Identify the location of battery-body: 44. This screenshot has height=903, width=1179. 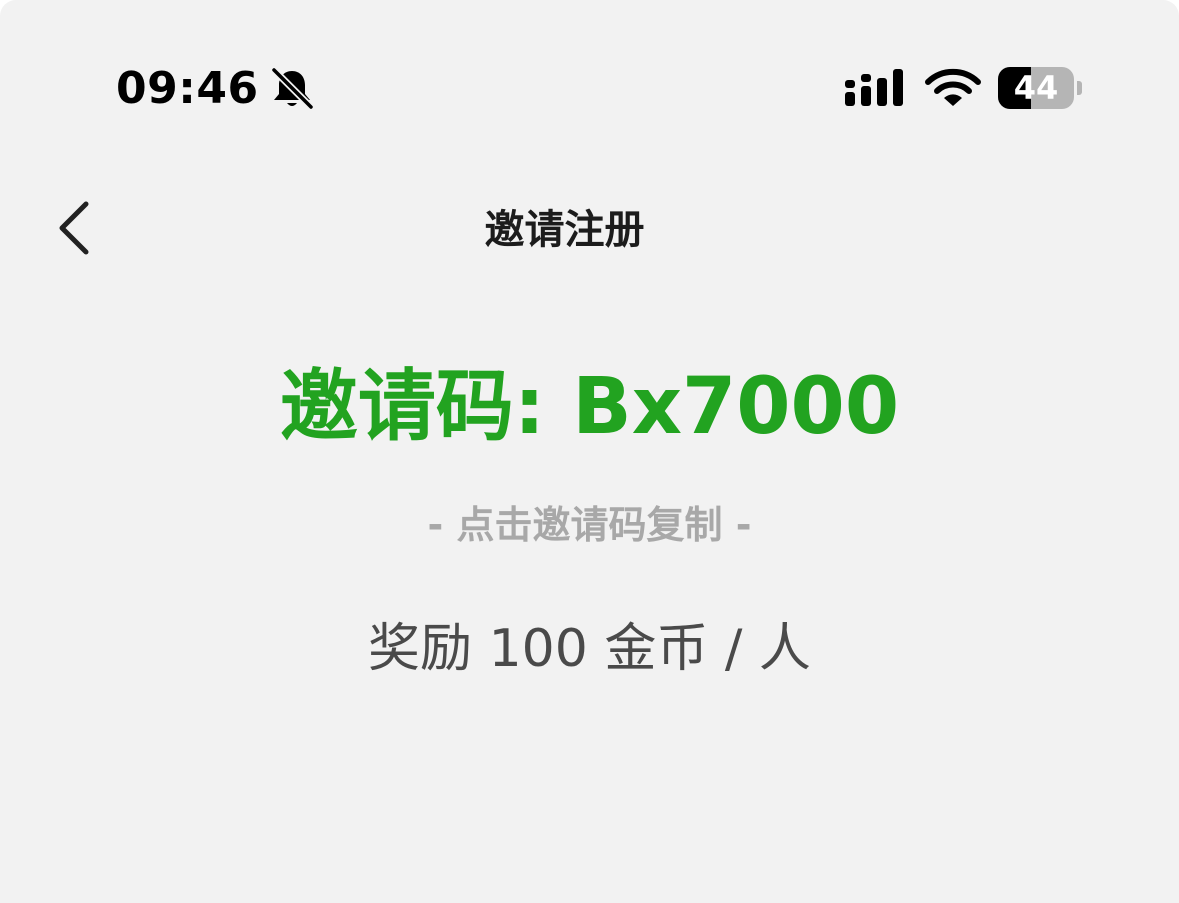
(1036, 88).